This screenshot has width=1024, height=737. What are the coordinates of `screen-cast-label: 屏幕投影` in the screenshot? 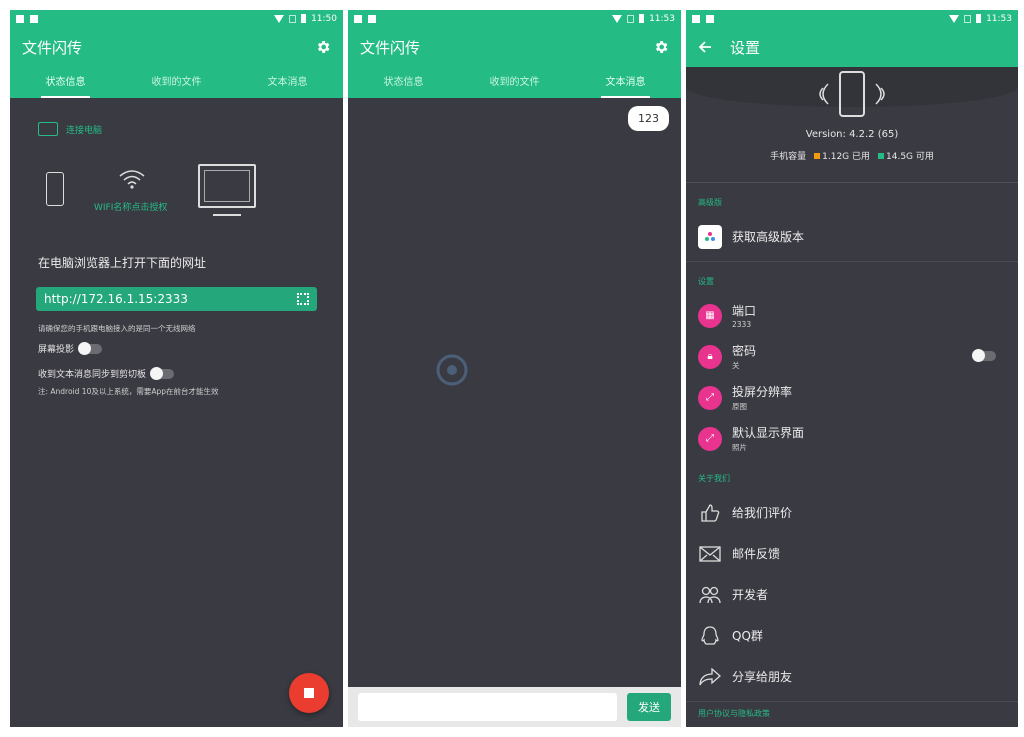 It's located at (56, 350).